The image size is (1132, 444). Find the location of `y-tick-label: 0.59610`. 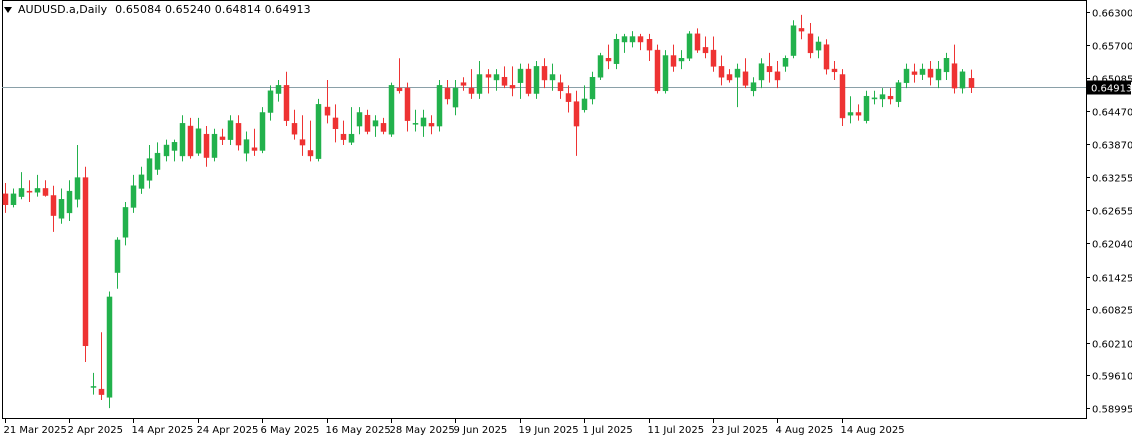

y-tick-label: 0.59610 is located at coordinates (1112, 377).